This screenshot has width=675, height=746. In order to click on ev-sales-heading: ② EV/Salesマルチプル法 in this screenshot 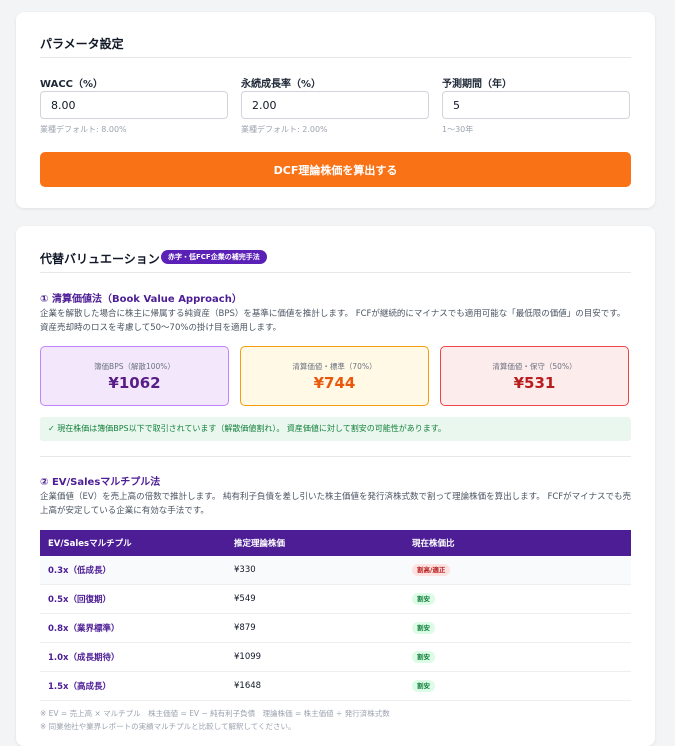, I will do `click(100, 482)`.